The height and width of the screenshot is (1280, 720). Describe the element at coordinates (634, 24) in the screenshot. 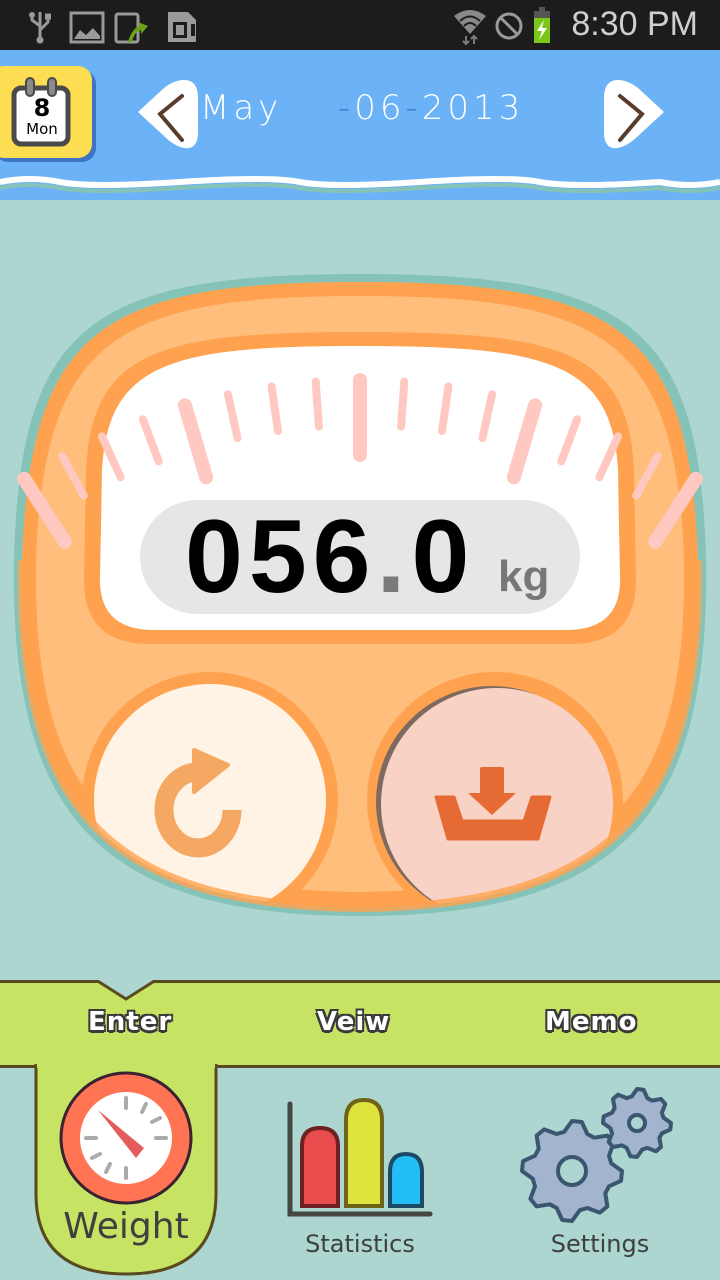

I see `clock: 8:30 PM` at that location.